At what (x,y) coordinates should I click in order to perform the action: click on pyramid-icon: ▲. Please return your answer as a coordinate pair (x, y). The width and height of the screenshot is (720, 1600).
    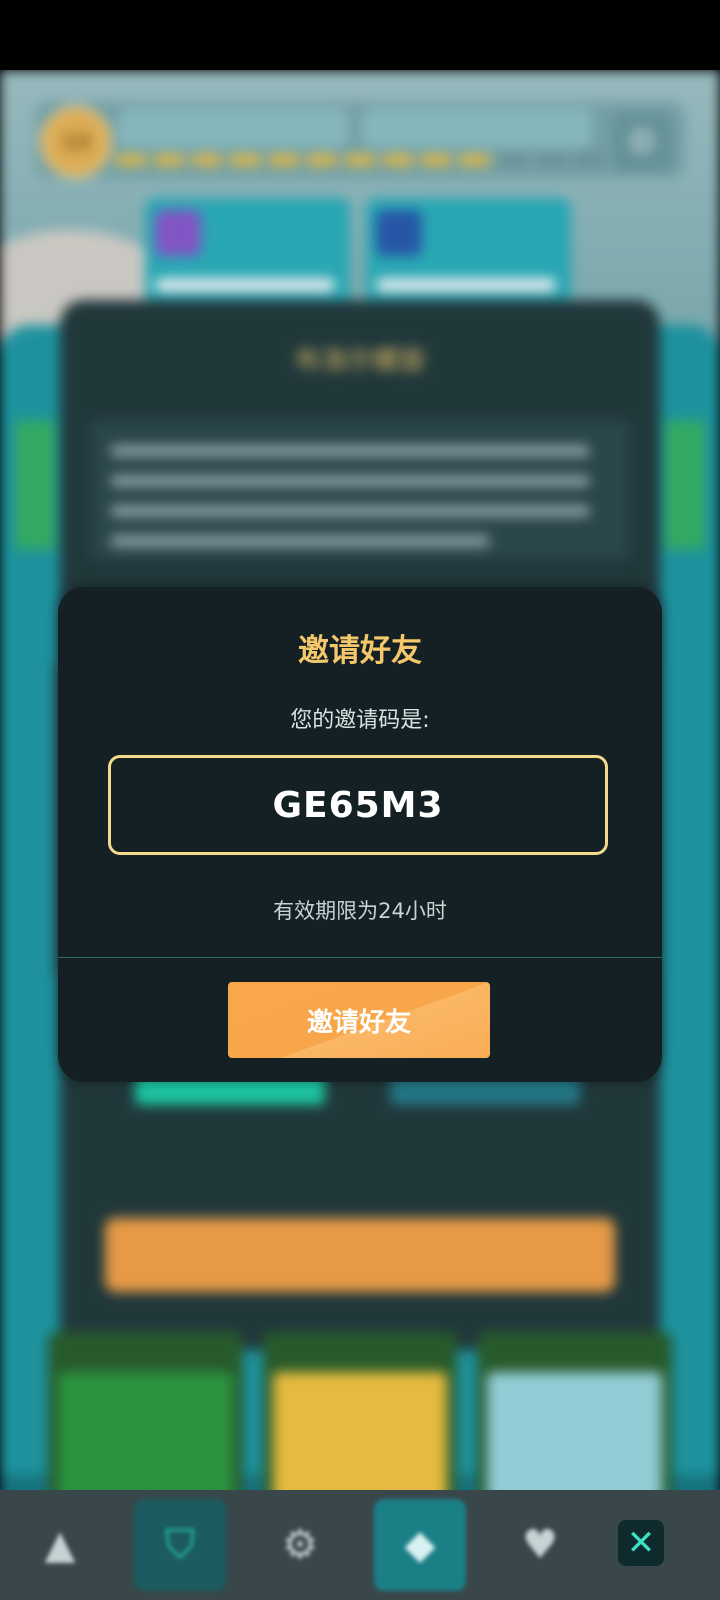
    Looking at the image, I should click on (60, 1545).